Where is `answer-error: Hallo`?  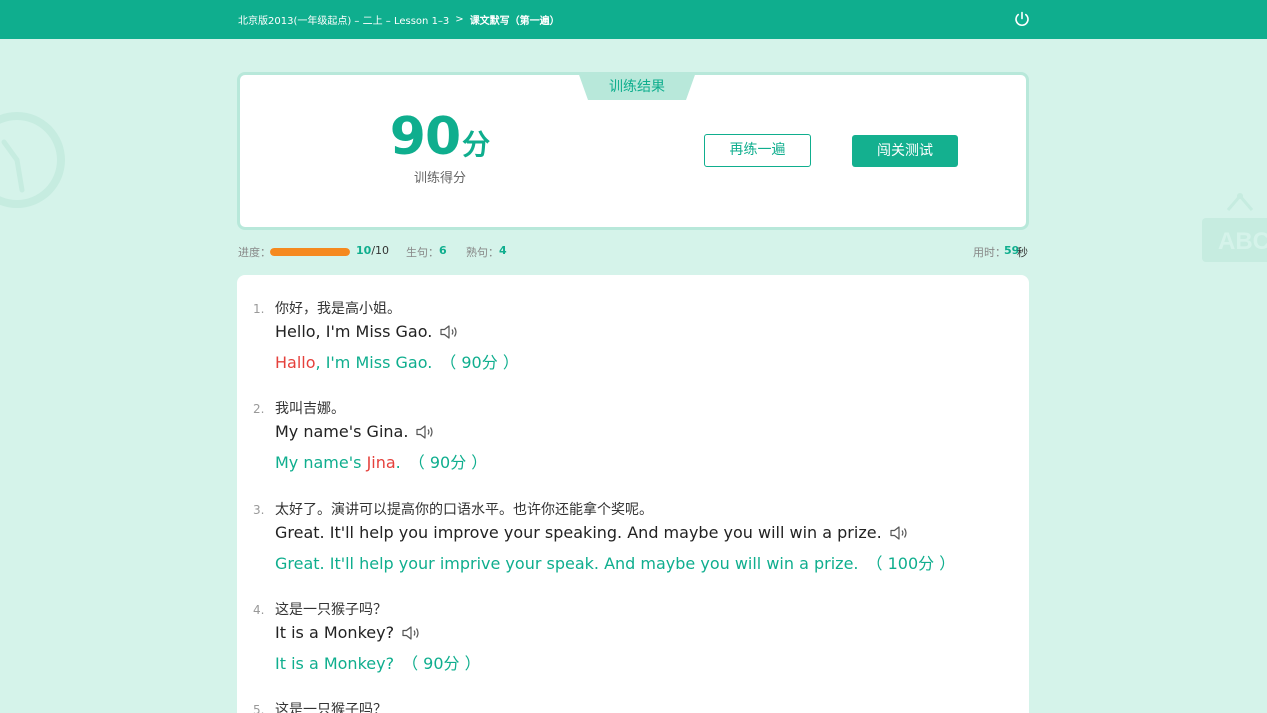
answer-error: Hallo is located at coordinates (295, 362).